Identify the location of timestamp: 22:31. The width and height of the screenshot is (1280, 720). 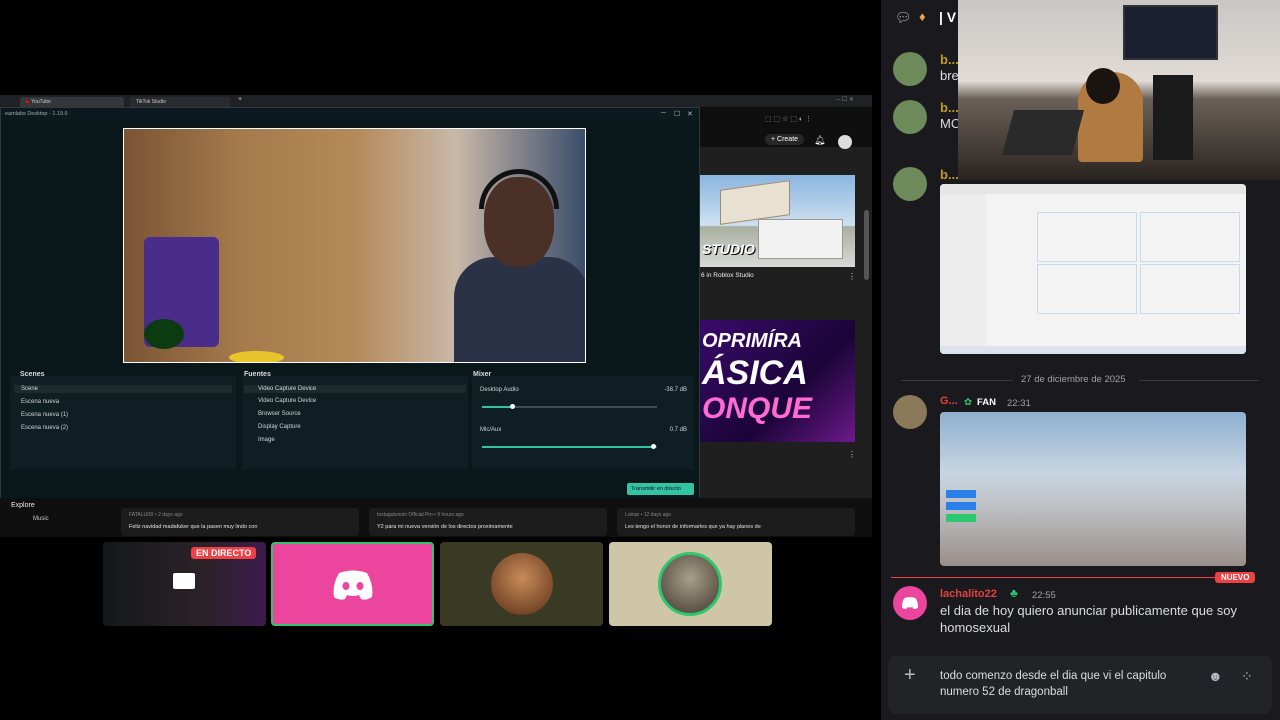
(1019, 403).